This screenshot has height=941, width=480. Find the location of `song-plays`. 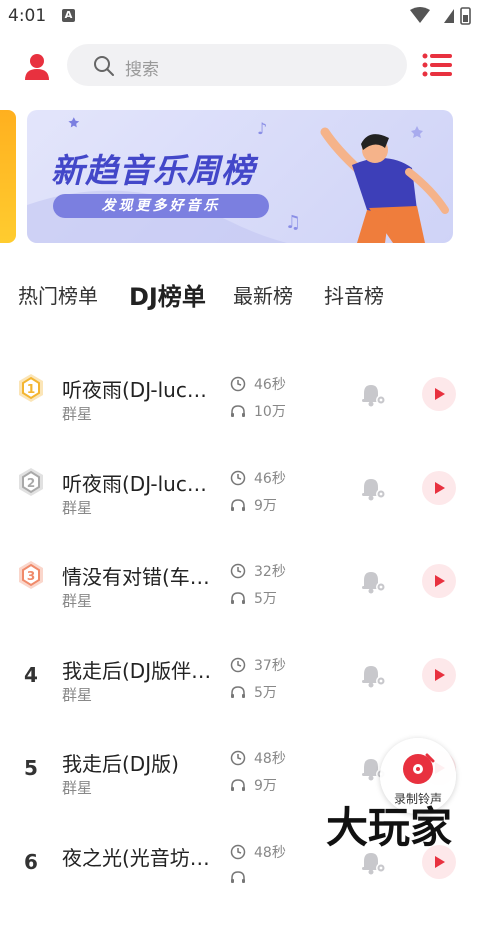

song-plays is located at coordinates (242, 877).